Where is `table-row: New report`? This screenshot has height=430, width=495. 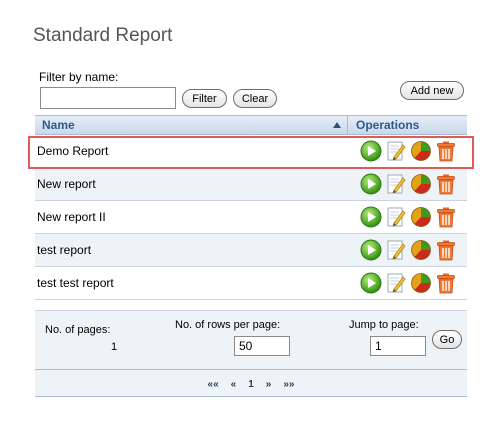 table-row: New report is located at coordinates (251, 184).